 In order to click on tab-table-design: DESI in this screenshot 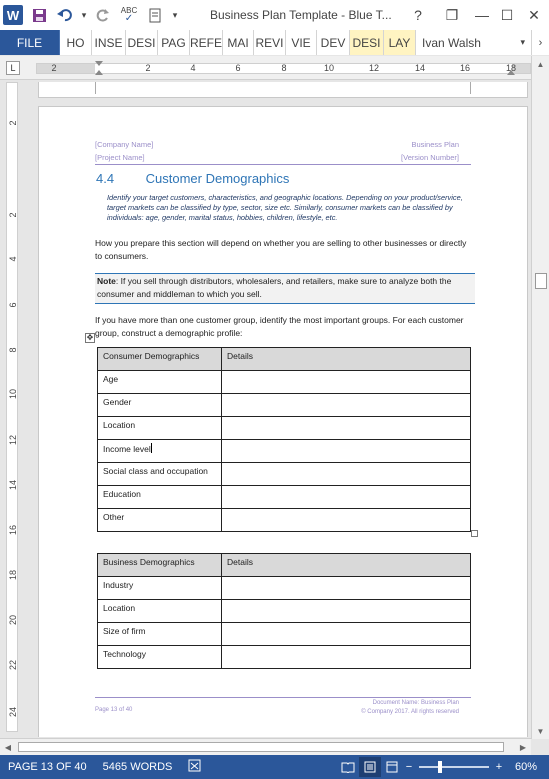, I will do `click(367, 42)`.